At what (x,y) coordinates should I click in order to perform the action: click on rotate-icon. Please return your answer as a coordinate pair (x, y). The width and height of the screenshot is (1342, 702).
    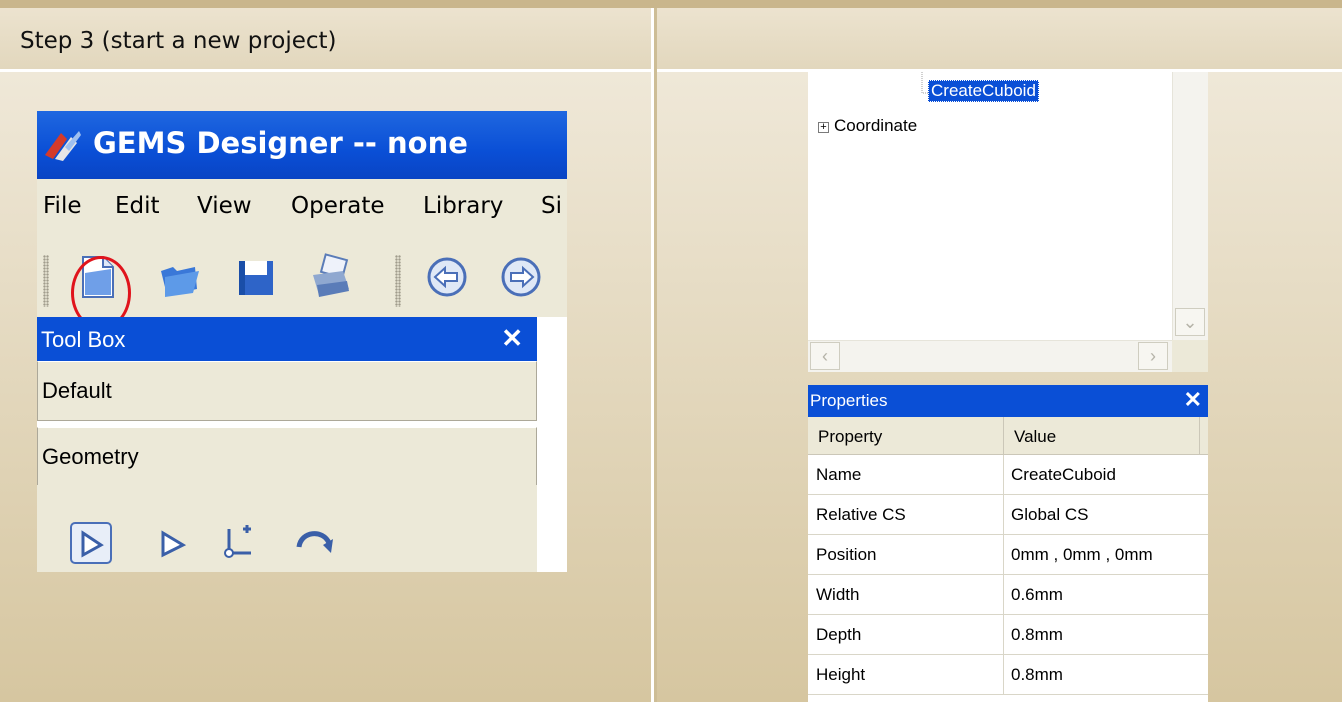
    Looking at the image, I should click on (315, 543).